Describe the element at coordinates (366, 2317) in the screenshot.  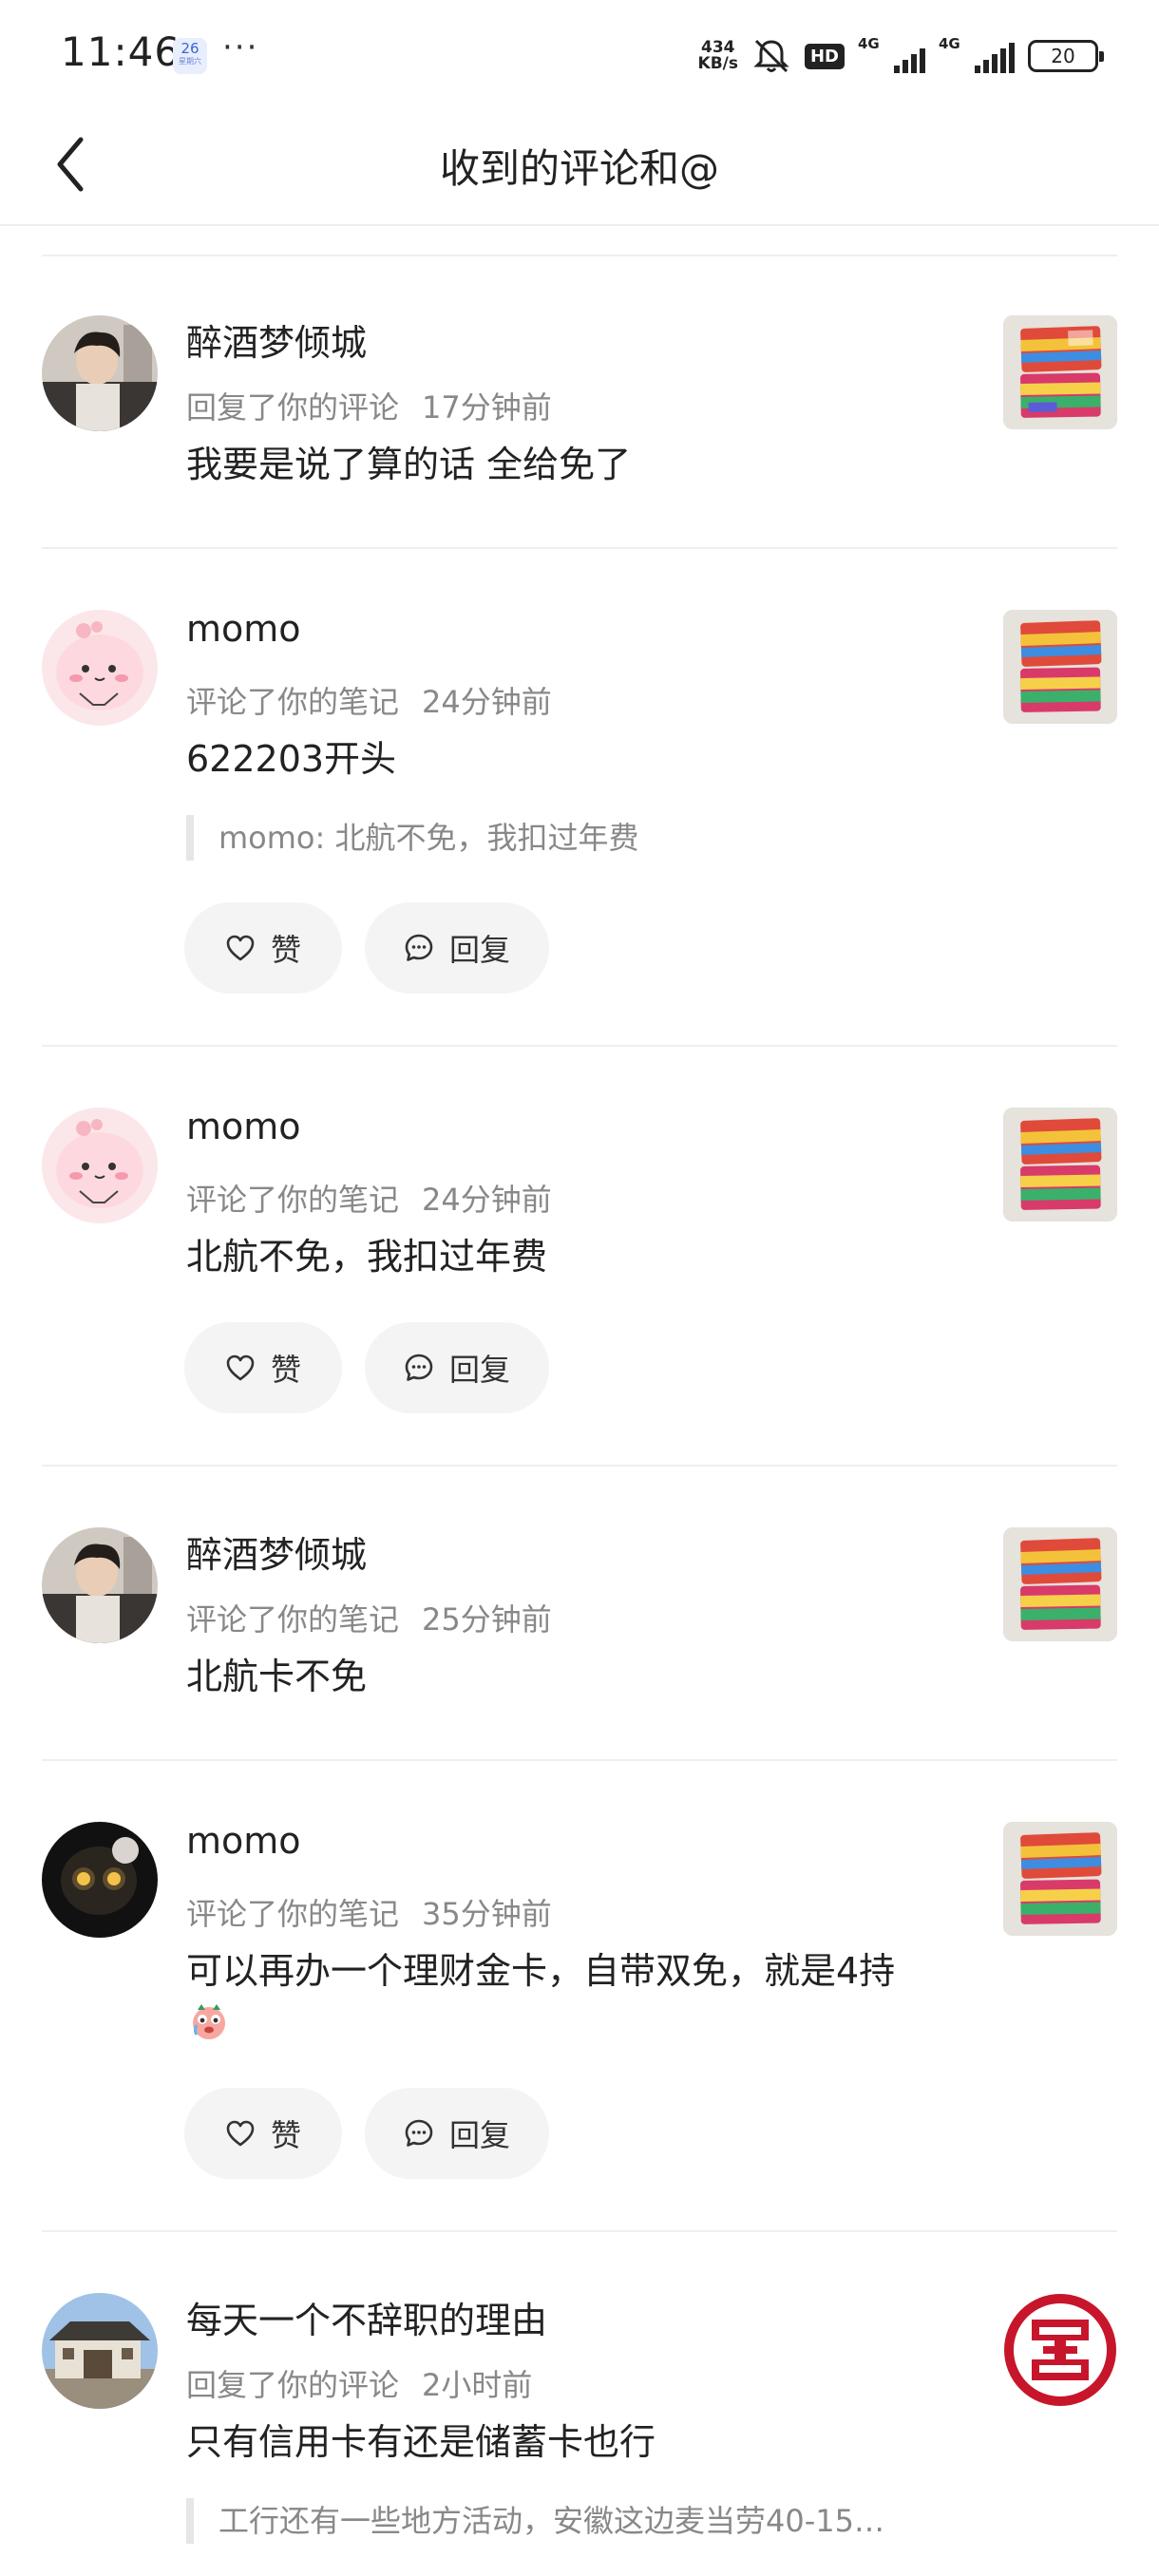
I see `user-name: 每天一个不辞职的理由` at that location.